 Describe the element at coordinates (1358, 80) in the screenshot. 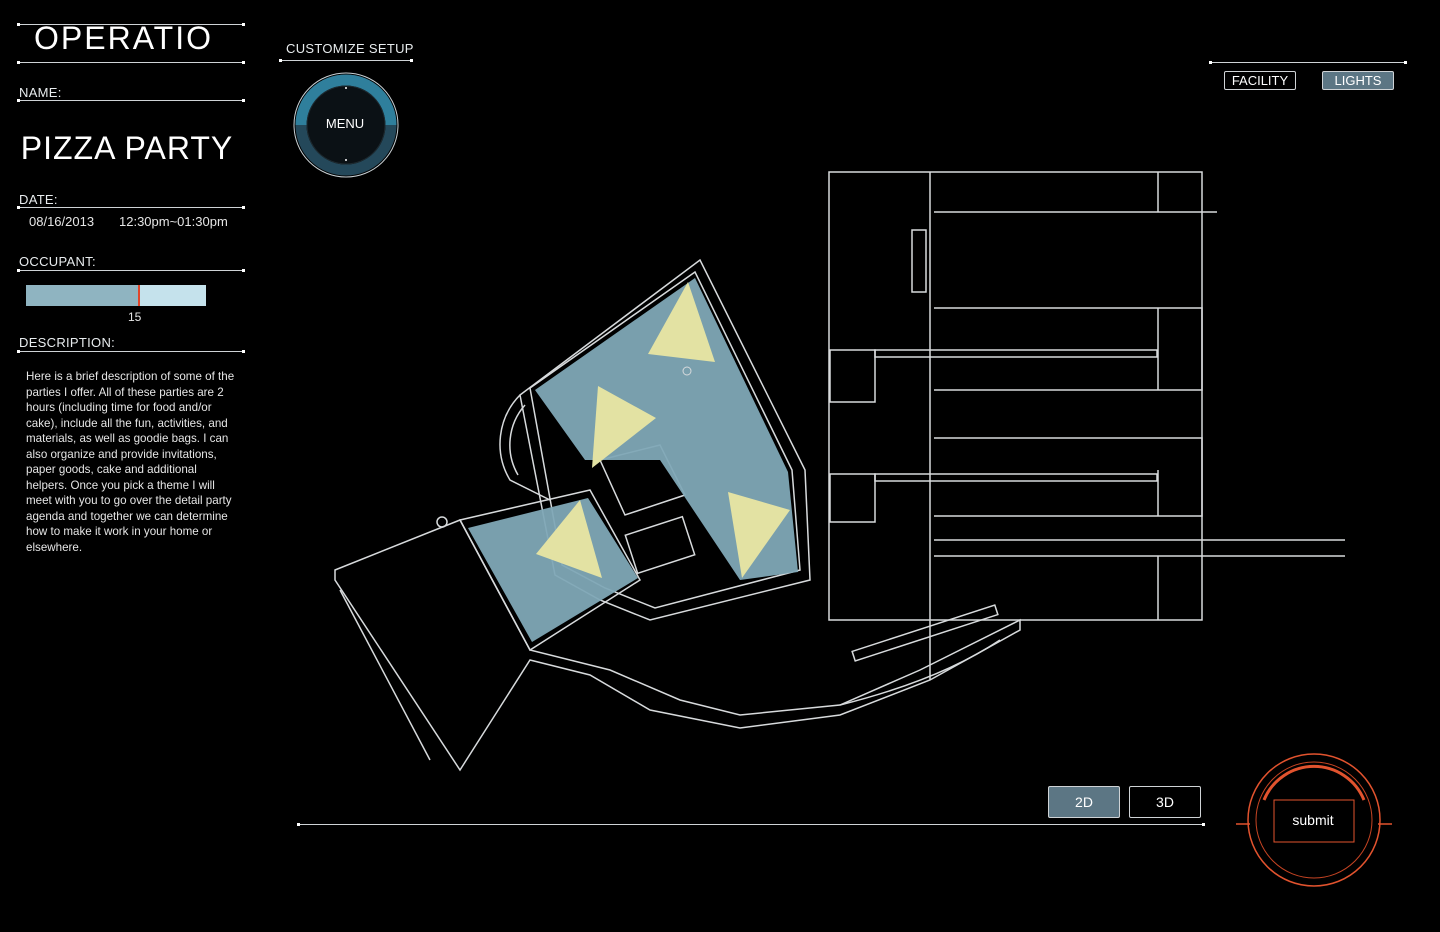

I see `tab-lights: LIGHTS` at that location.